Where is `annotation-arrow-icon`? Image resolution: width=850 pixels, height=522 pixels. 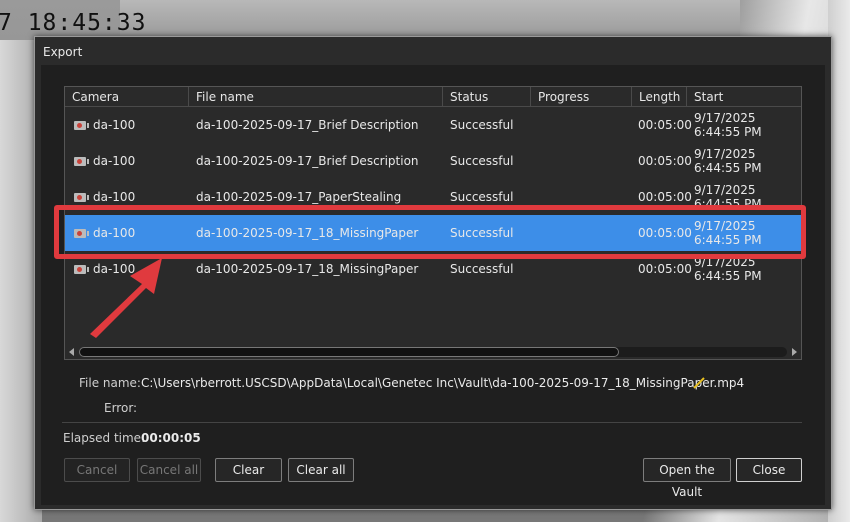 annotation-arrow-icon is located at coordinates (126, 298).